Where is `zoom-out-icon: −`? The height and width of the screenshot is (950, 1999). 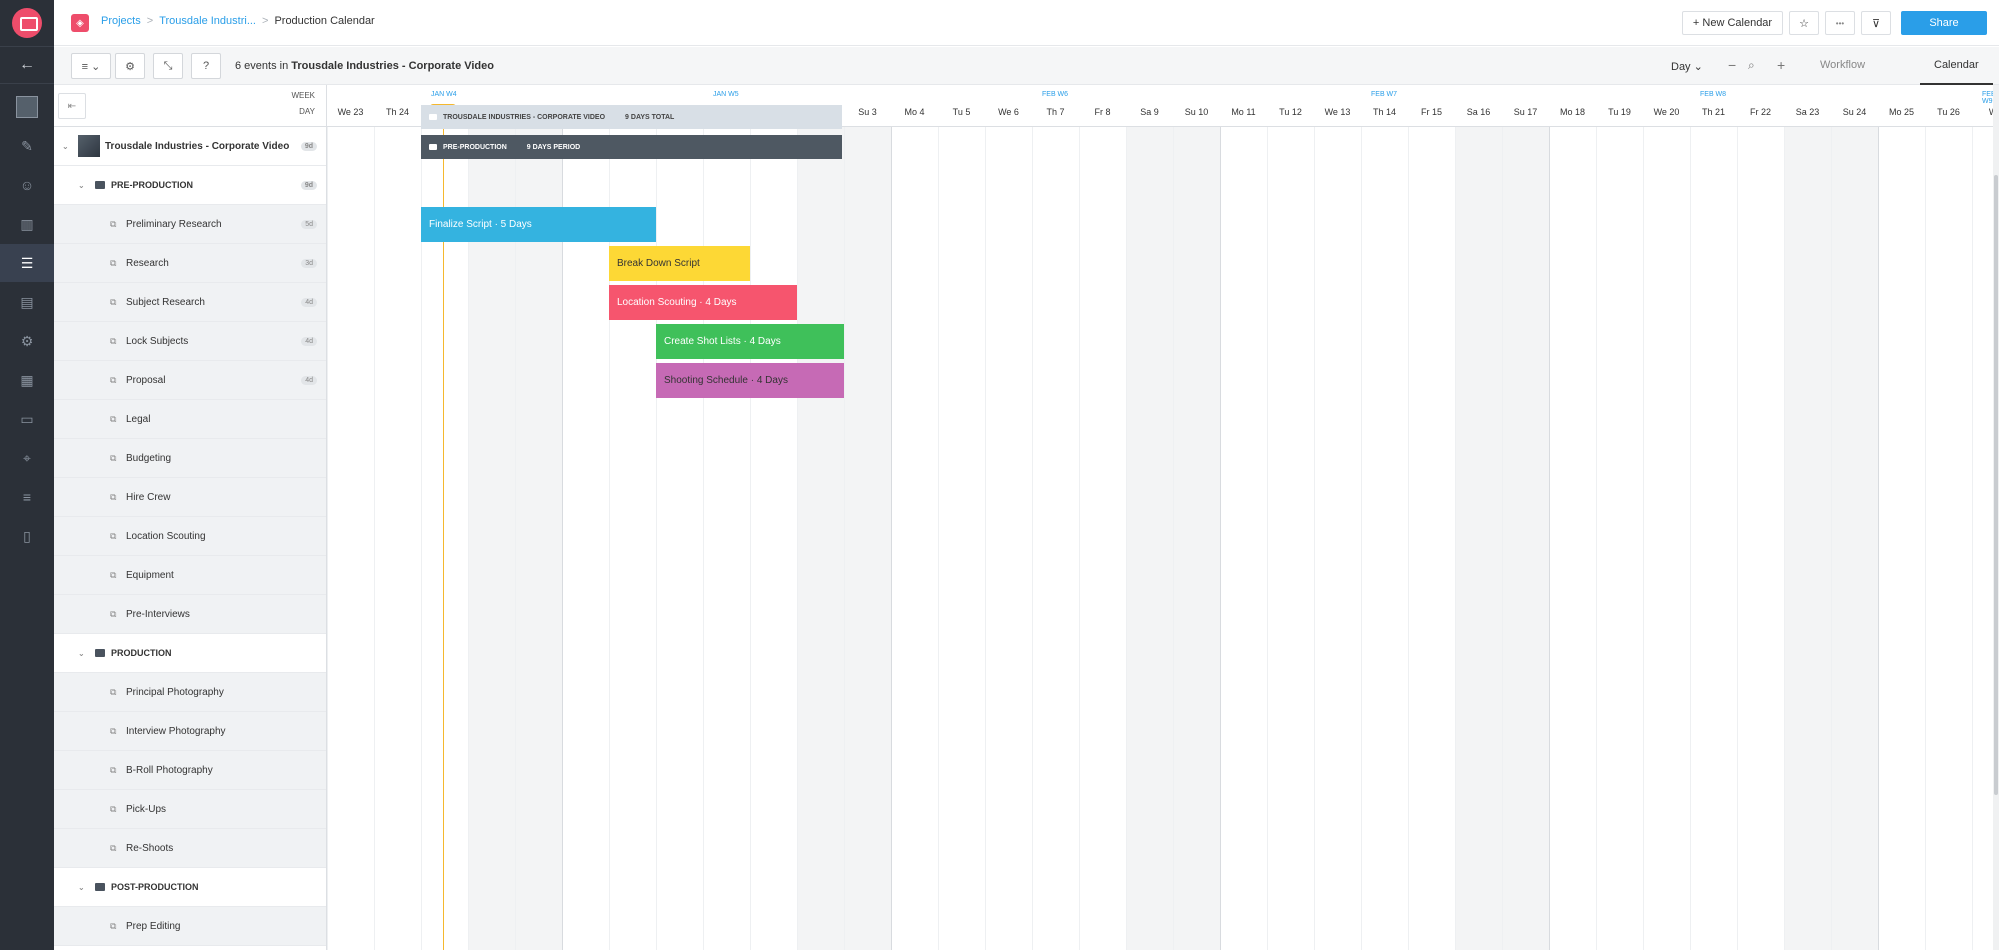 zoom-out-icon: − is located at coordinates (1732, 65).